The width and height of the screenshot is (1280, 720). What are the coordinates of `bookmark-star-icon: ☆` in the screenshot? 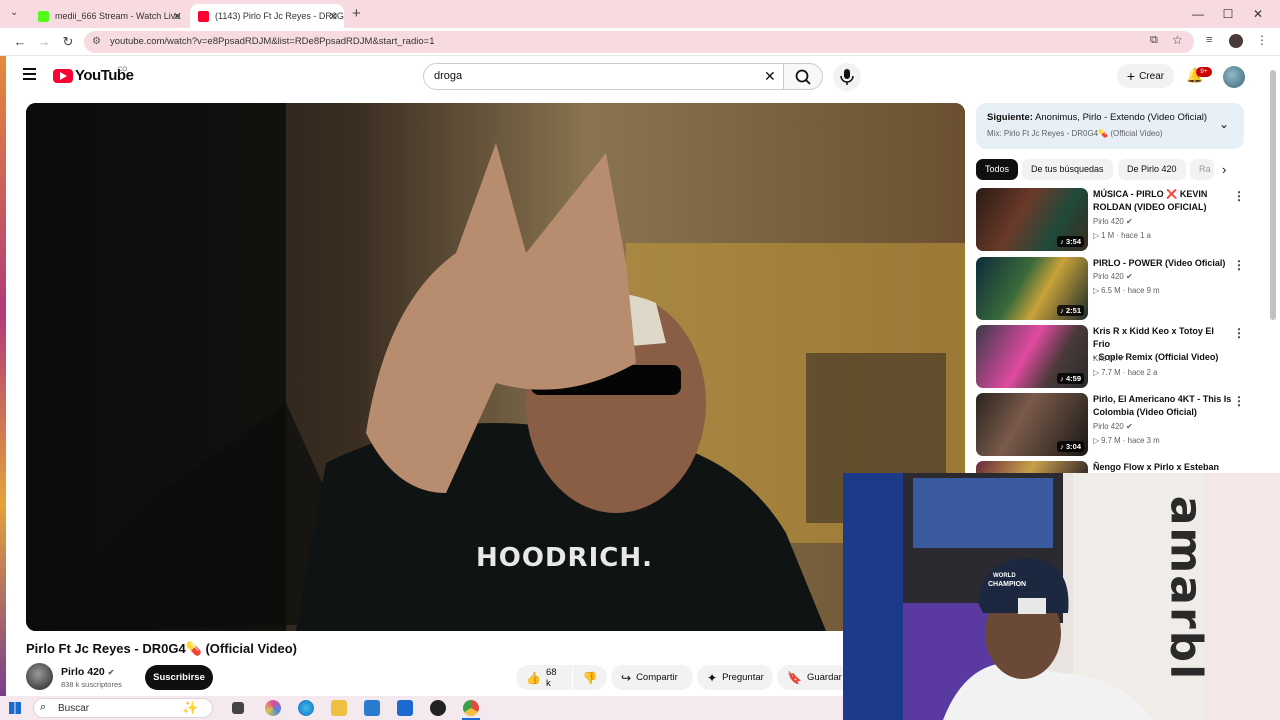 It's located at (1177, 40).